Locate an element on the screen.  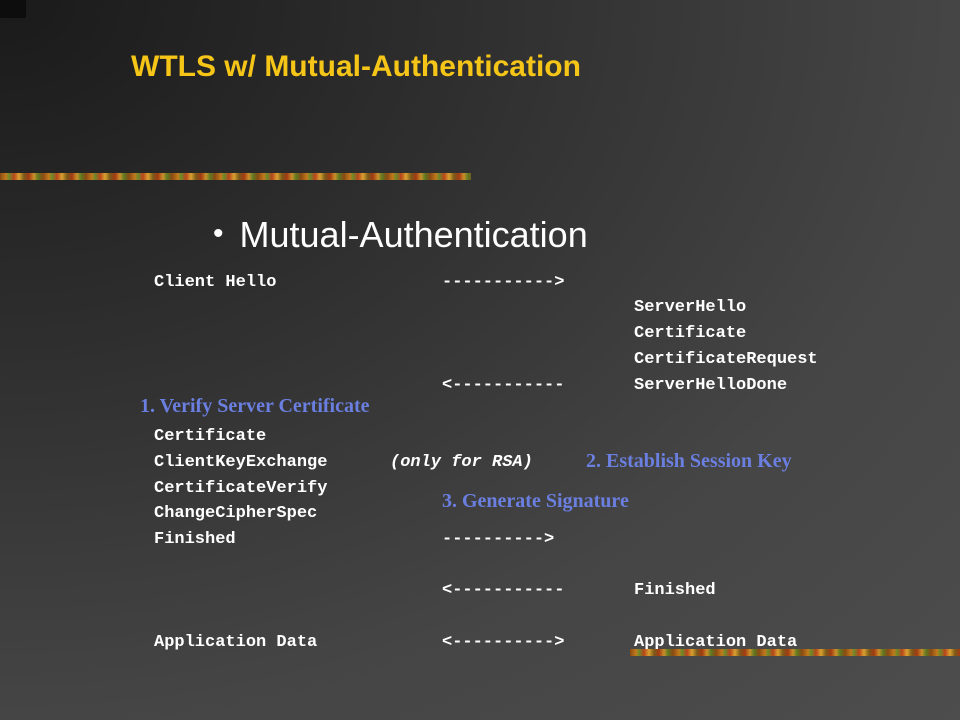
server-finished: Finished is located at coordinates (675, 590).